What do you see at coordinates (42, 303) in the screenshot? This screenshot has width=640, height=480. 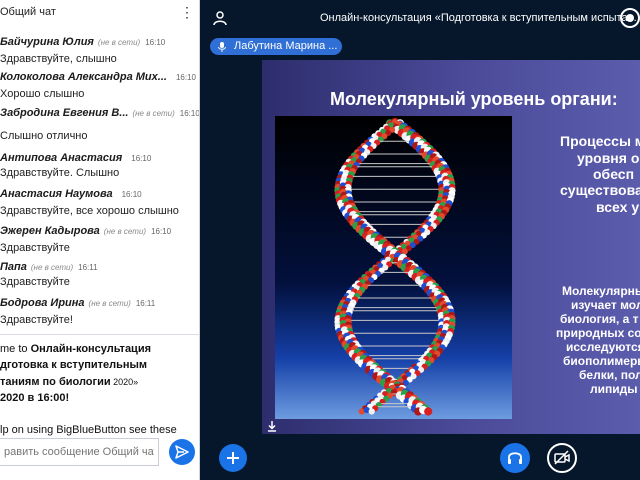 I see `message-author: Бодрова Ирина` at bounding box center [42, 303].